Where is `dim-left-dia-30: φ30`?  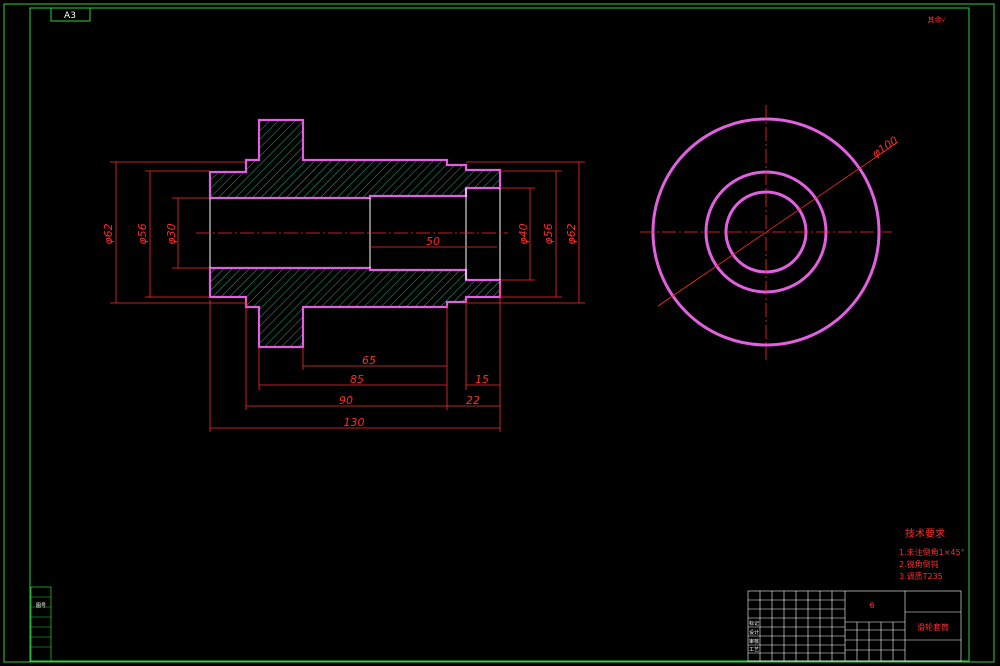
dim-left-dia-30: φ30 is located at coordinates (171, 233).